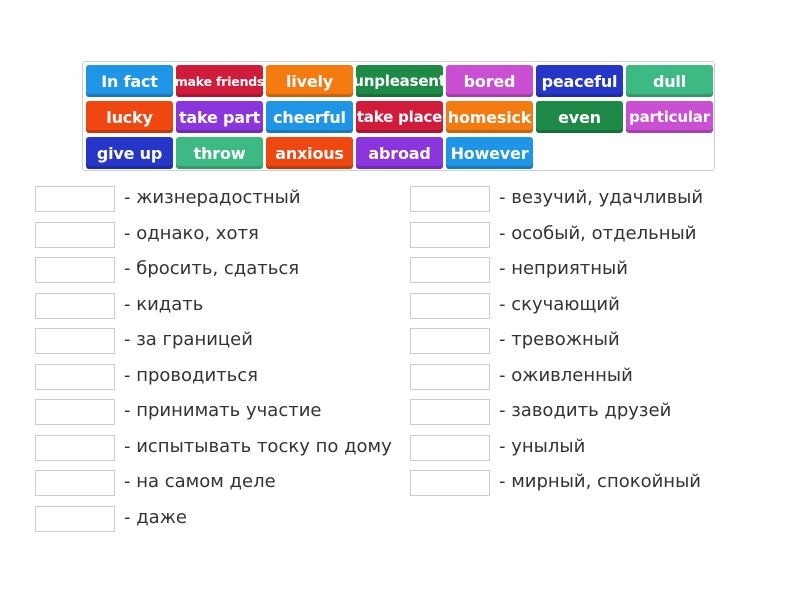  I want to click on definition-label: - везучий, удачливый, so click(601, 197).